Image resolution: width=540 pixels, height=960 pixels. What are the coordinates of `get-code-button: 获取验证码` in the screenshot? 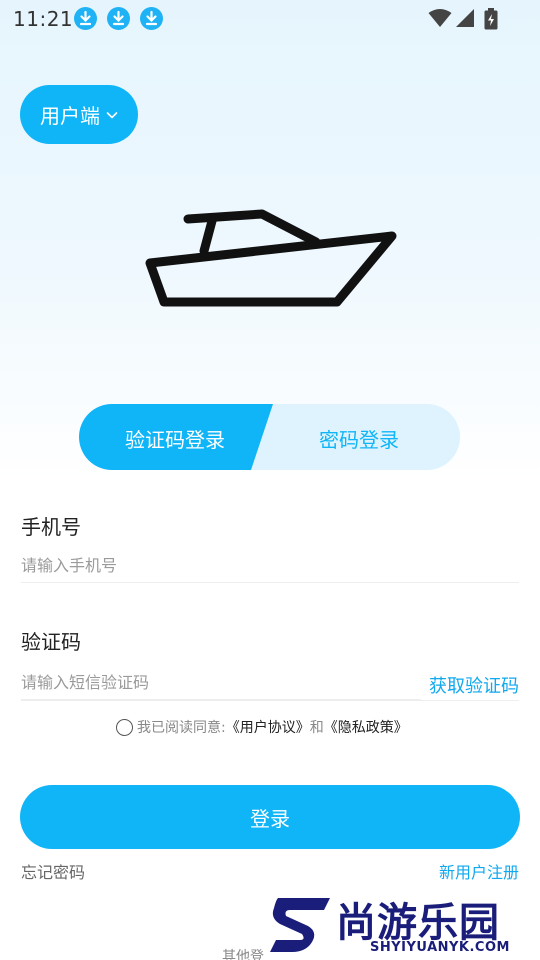 It's located at (474, 685).